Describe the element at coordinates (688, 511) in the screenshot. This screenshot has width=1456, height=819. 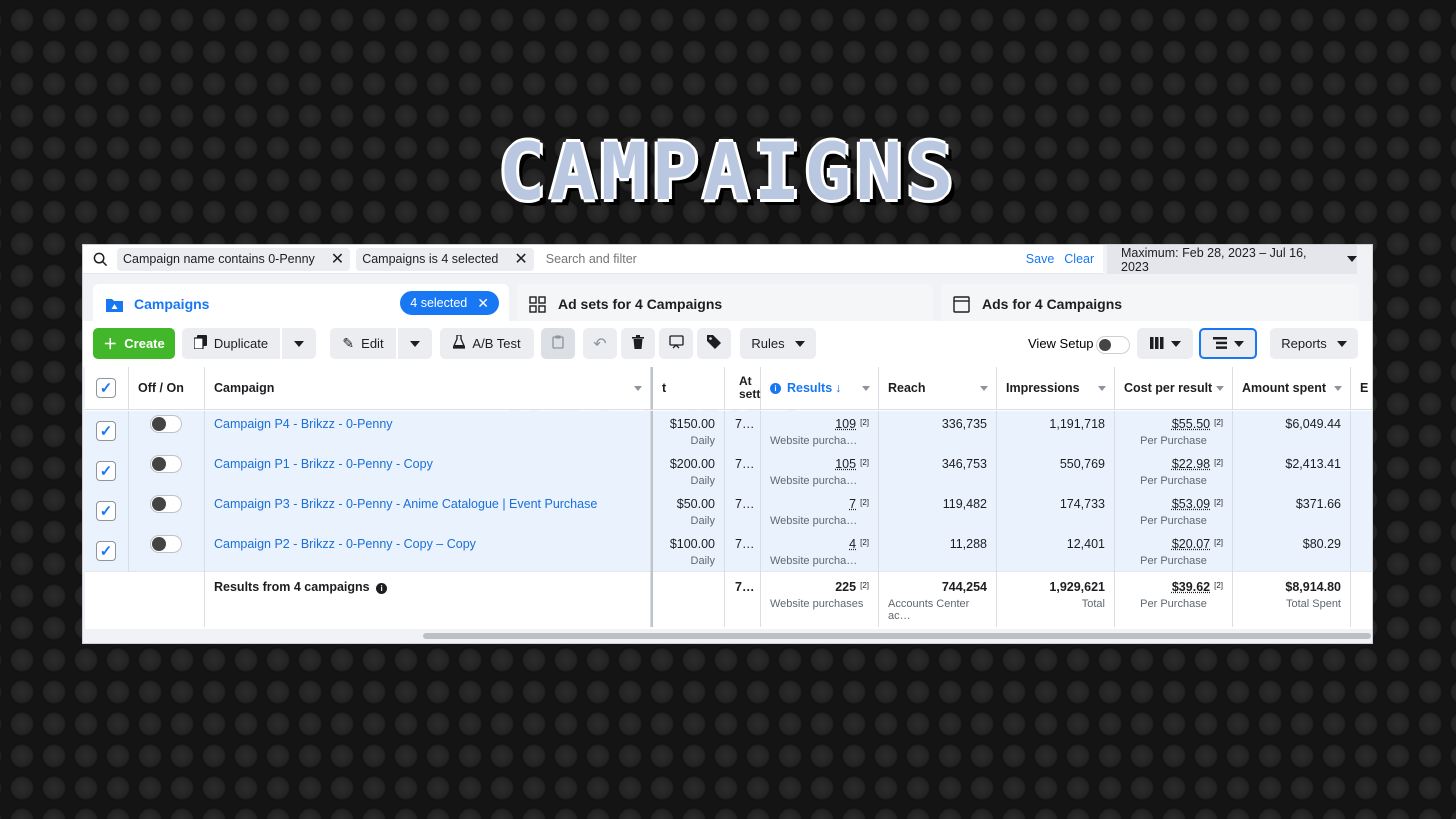
I see `row-budget-cell: $50.00 Daily` at that location.